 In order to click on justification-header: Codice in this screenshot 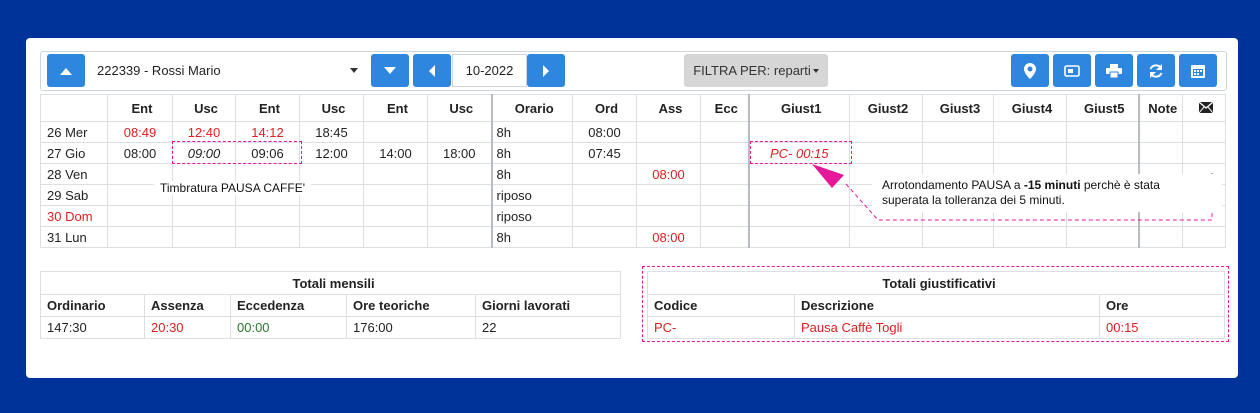, I will do `click(721, 305)`.